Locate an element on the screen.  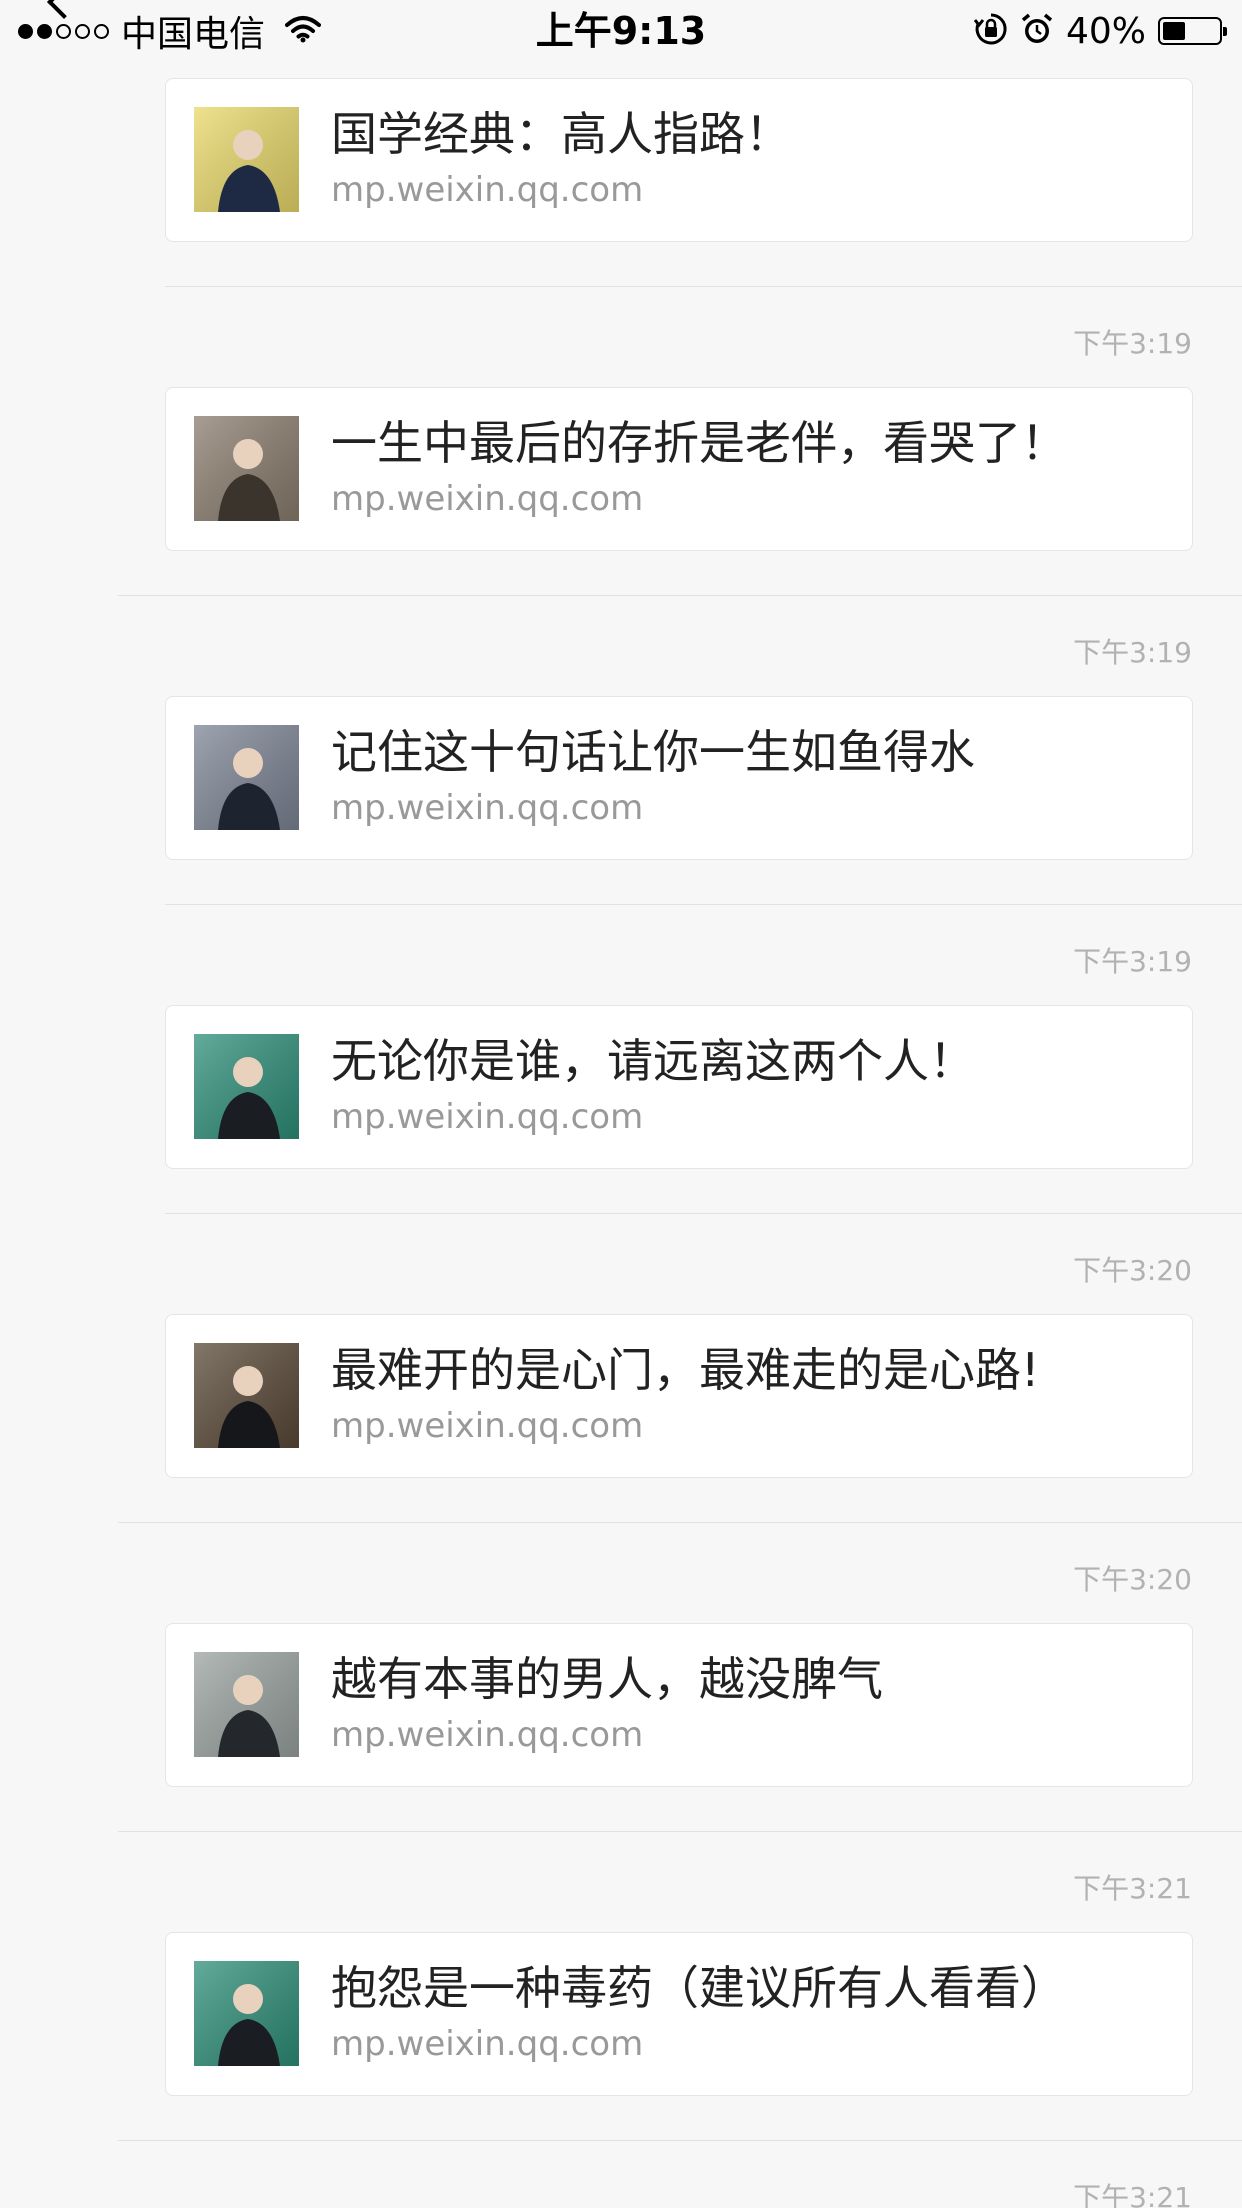
article-title: 抱怨是一种毒药（建议所有人看看） is located at coordinates (699, 1988).